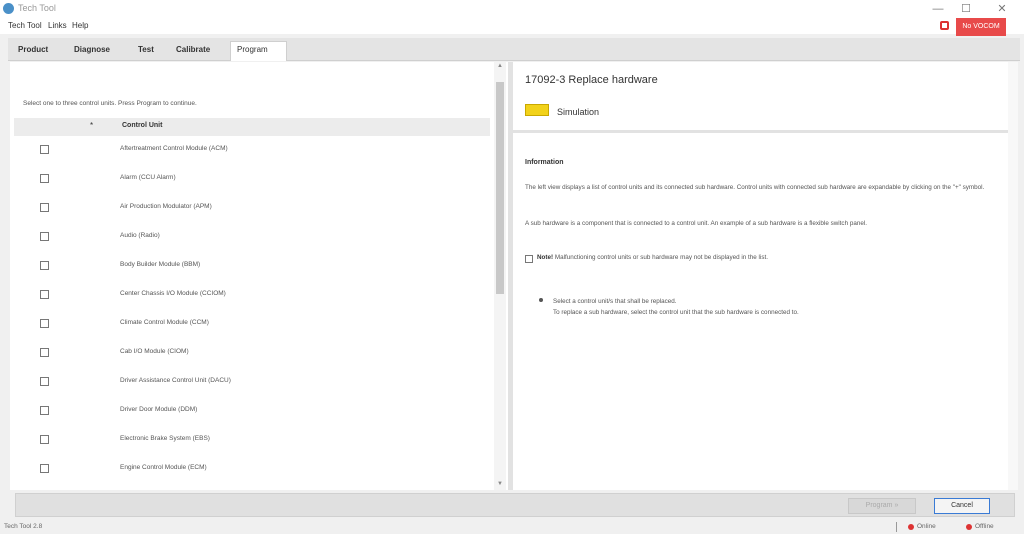 This screenshot has width=1024, height=534. What do you see at coordinates (541, 300) in the screenshot?
I see `bullet-icon` at bounding box center [541, 300].